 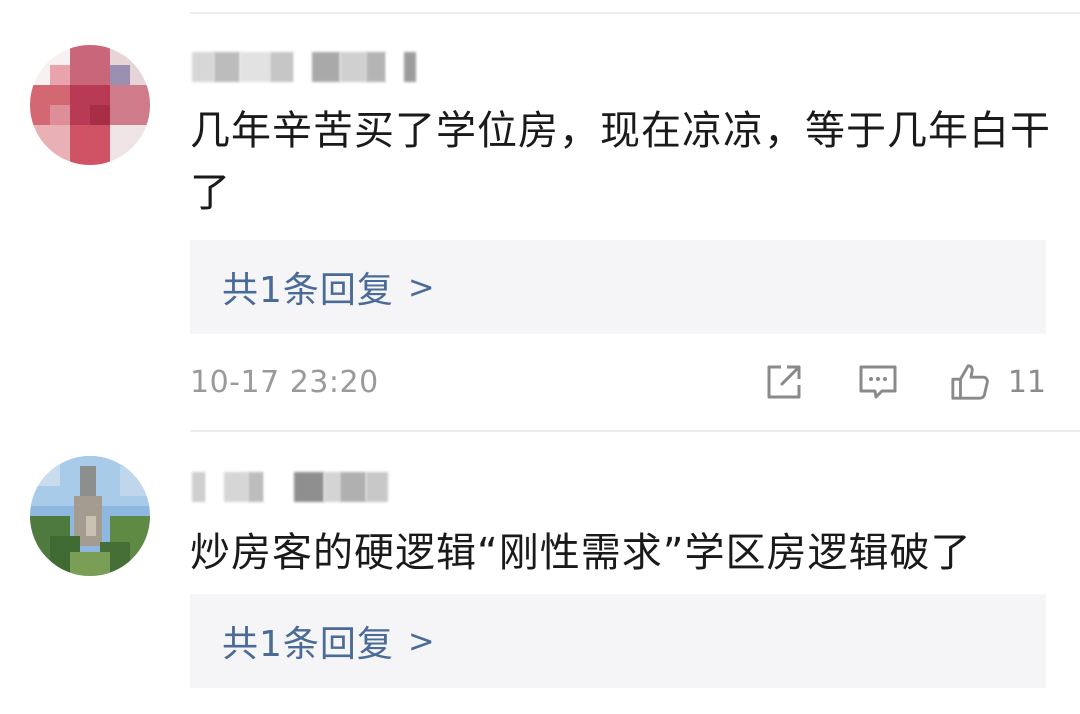 I want to click on comment-text: 几年辛苦买了学位房，现在凉凉，等于几年白干了, so click(x=620, y=162).